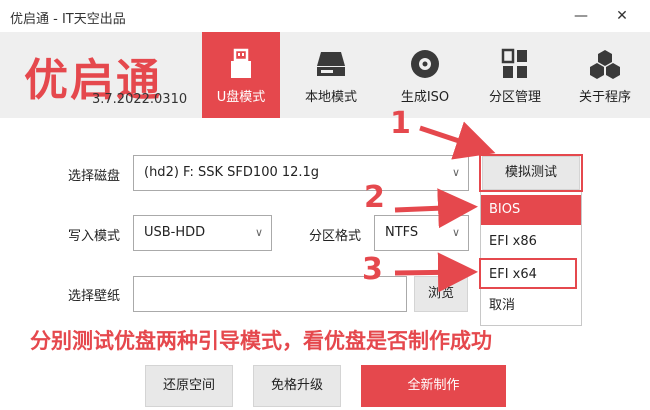  I want to click on new-create-button: 全新制作, so click(433, 386).